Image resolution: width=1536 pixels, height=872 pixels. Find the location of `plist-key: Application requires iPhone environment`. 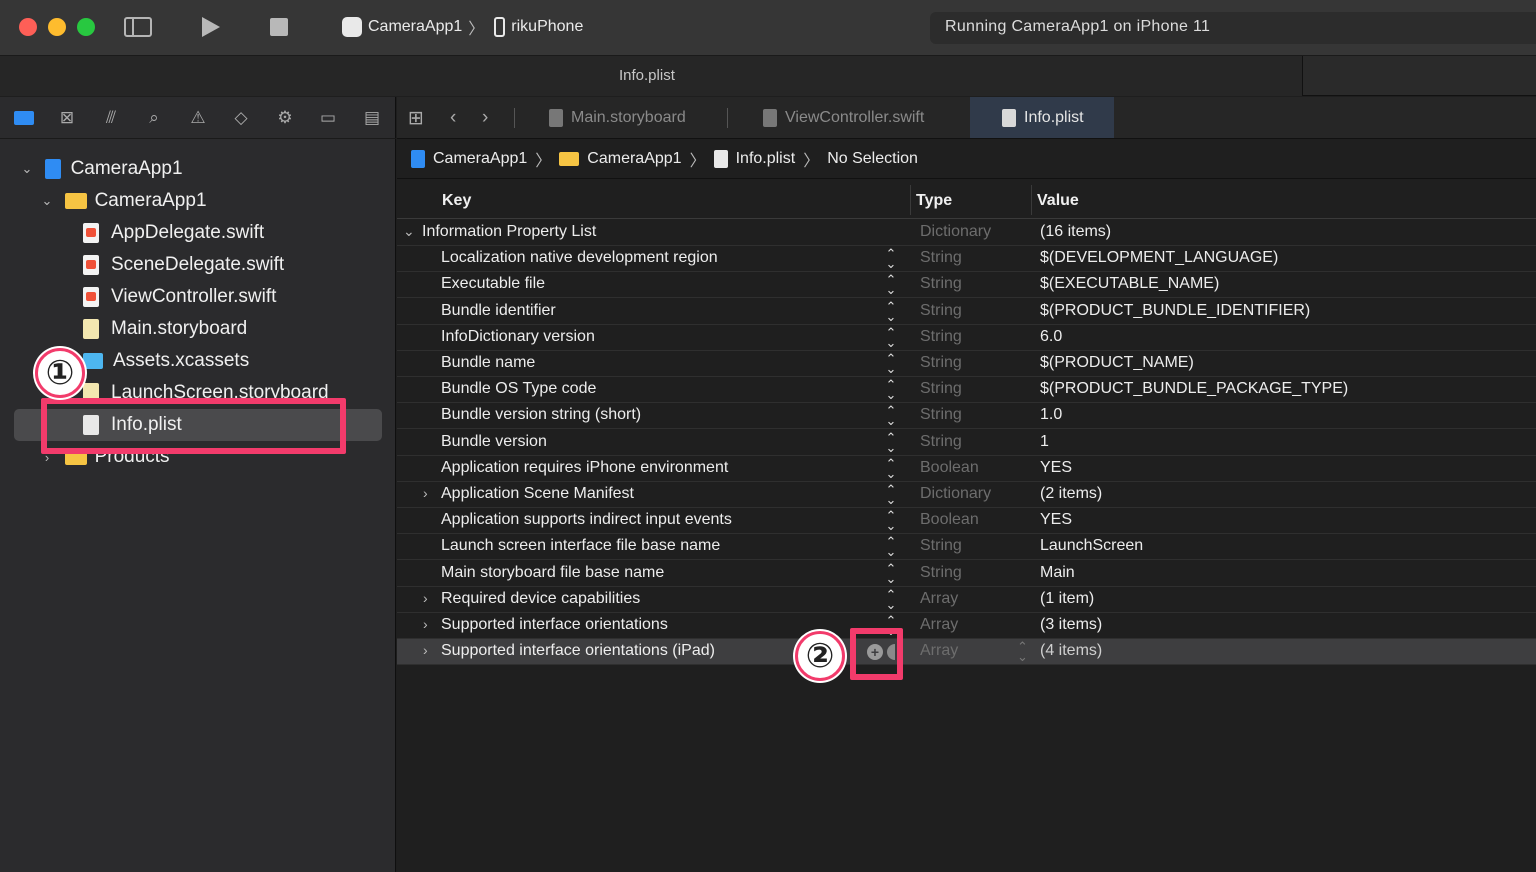

plist-key: Application requires iPhone environment is located at coordinates (584, 468).